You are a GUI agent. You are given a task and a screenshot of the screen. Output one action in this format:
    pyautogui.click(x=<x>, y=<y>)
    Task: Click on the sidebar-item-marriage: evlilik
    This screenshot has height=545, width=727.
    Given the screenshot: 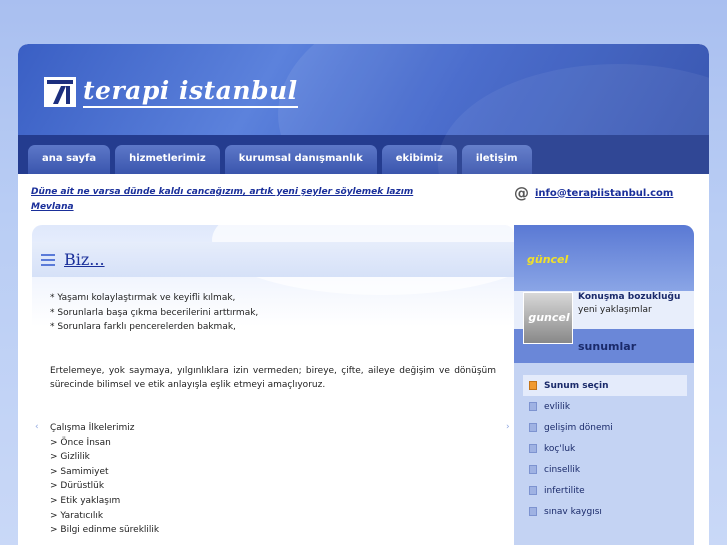 What is the action you would take?
    pyautogui.click(x=605, y=406)
    